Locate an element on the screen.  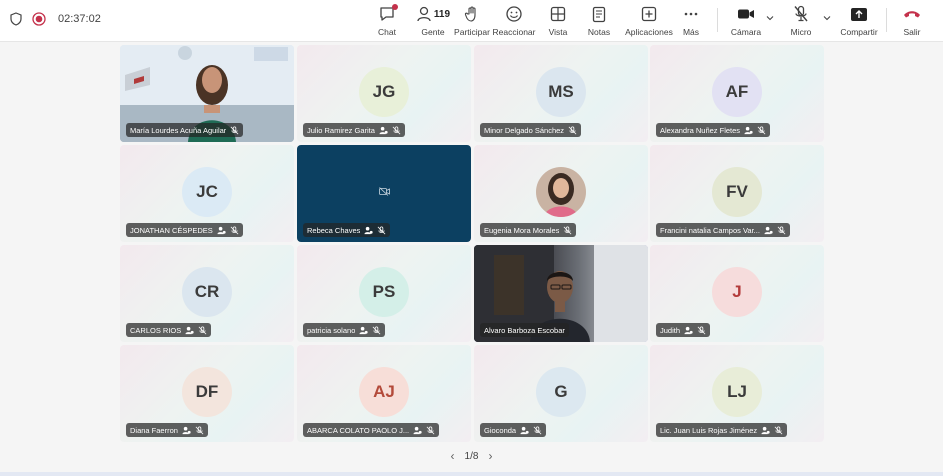
avatar: FV is located at coordinates (737, 192).